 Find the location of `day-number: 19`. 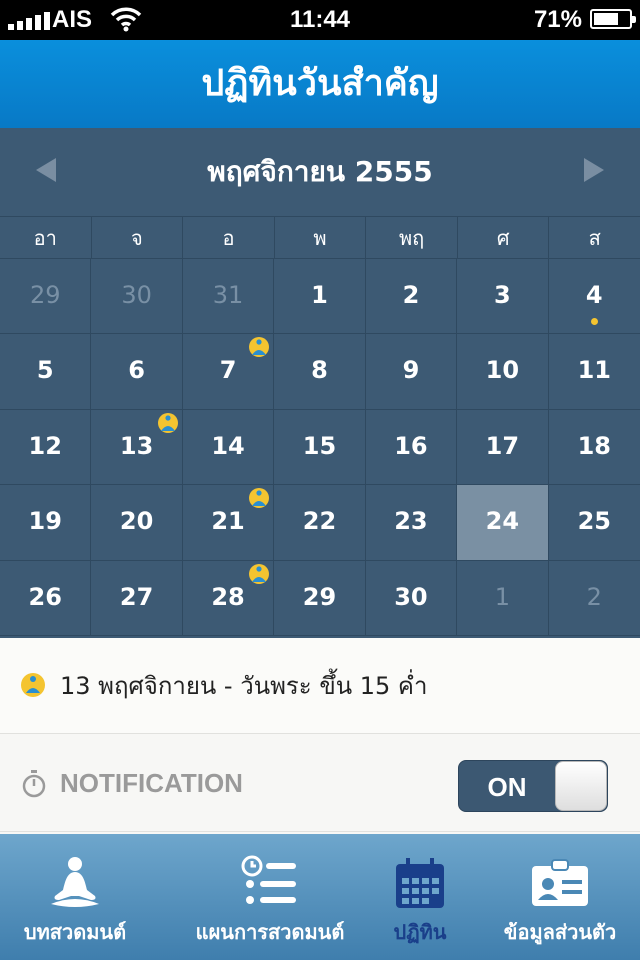

day-number: 19 is located at coordinates (45, 521).